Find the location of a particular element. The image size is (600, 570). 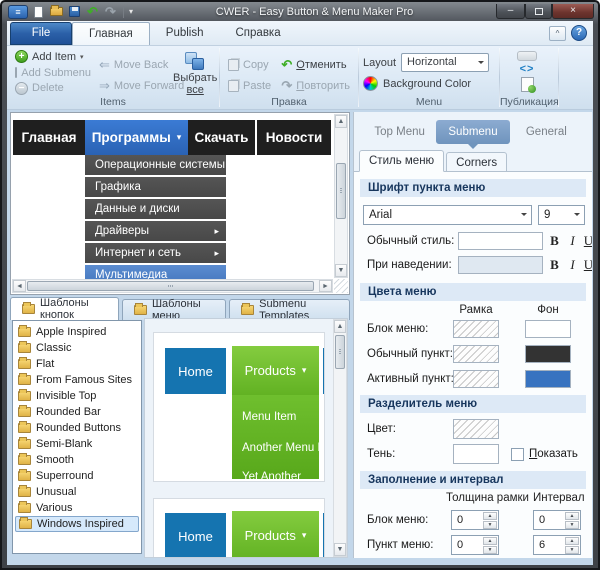

new-file-button is located at coordinates (38, 12).